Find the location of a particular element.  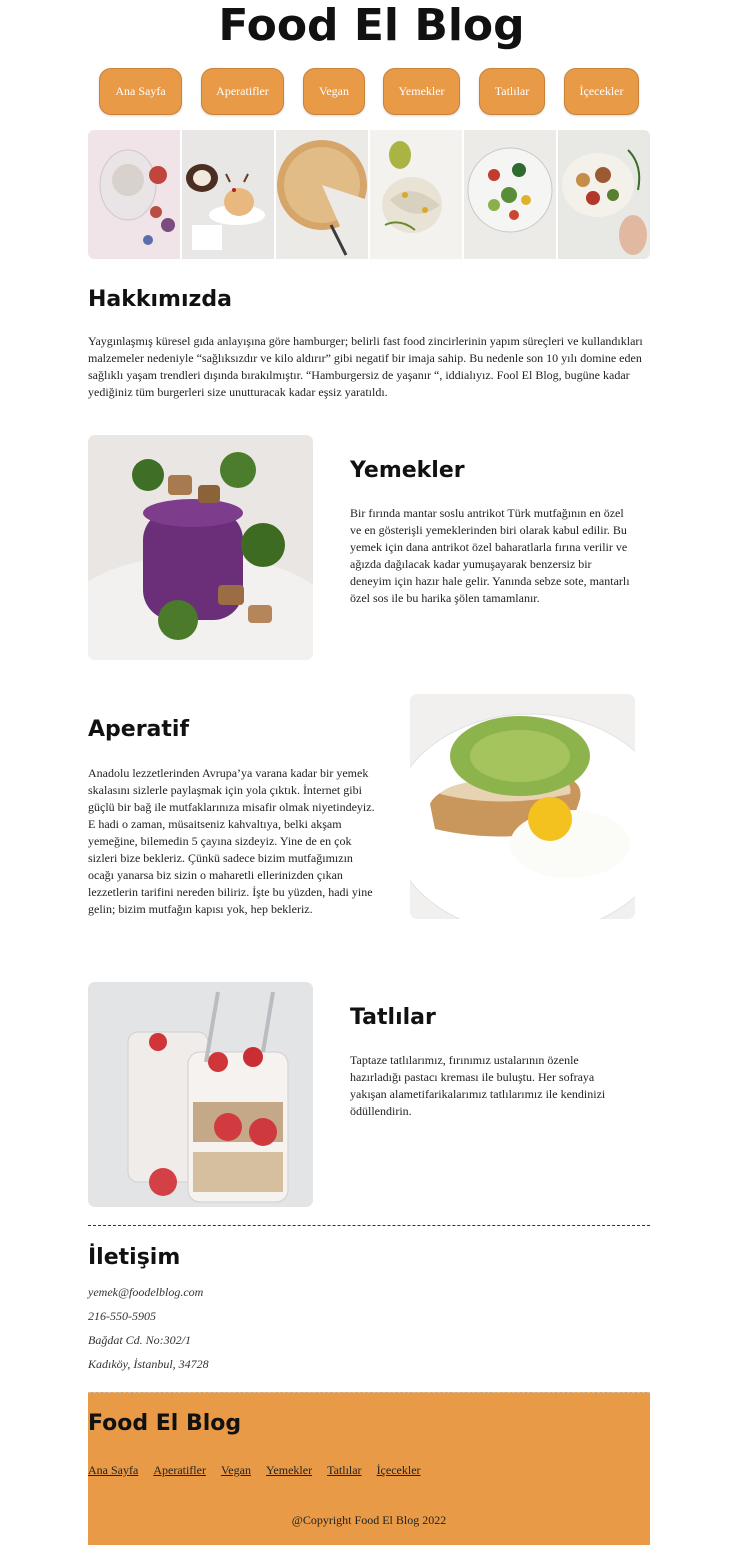

section-divider is located at coordinates (369, 1225).